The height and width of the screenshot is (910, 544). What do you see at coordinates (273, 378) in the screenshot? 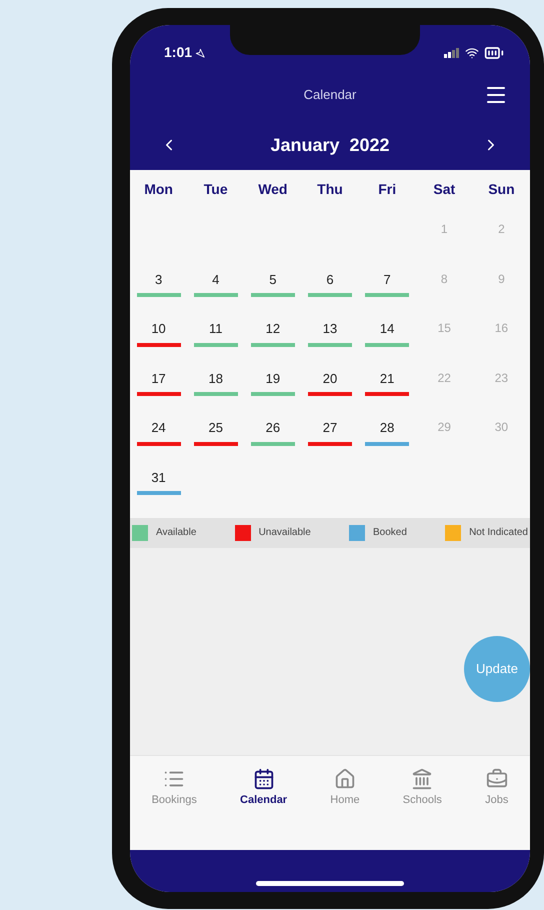
I see `day-number: 19` at bounding box center [273, 378].